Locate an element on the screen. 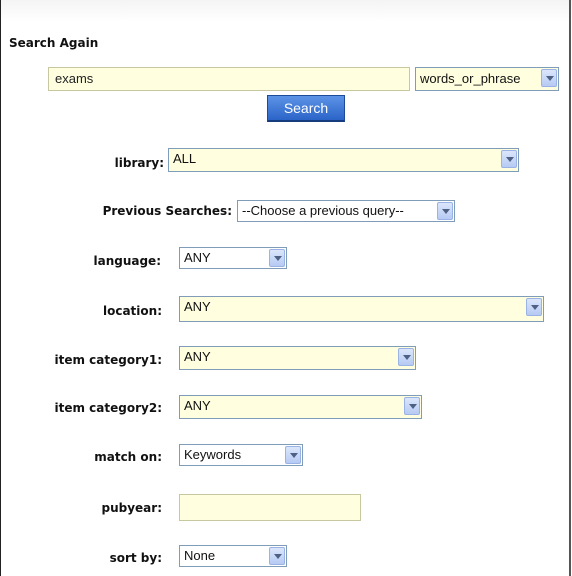 The image size is (572, 576). language-select: ANY is located at coordinates (233, 258).